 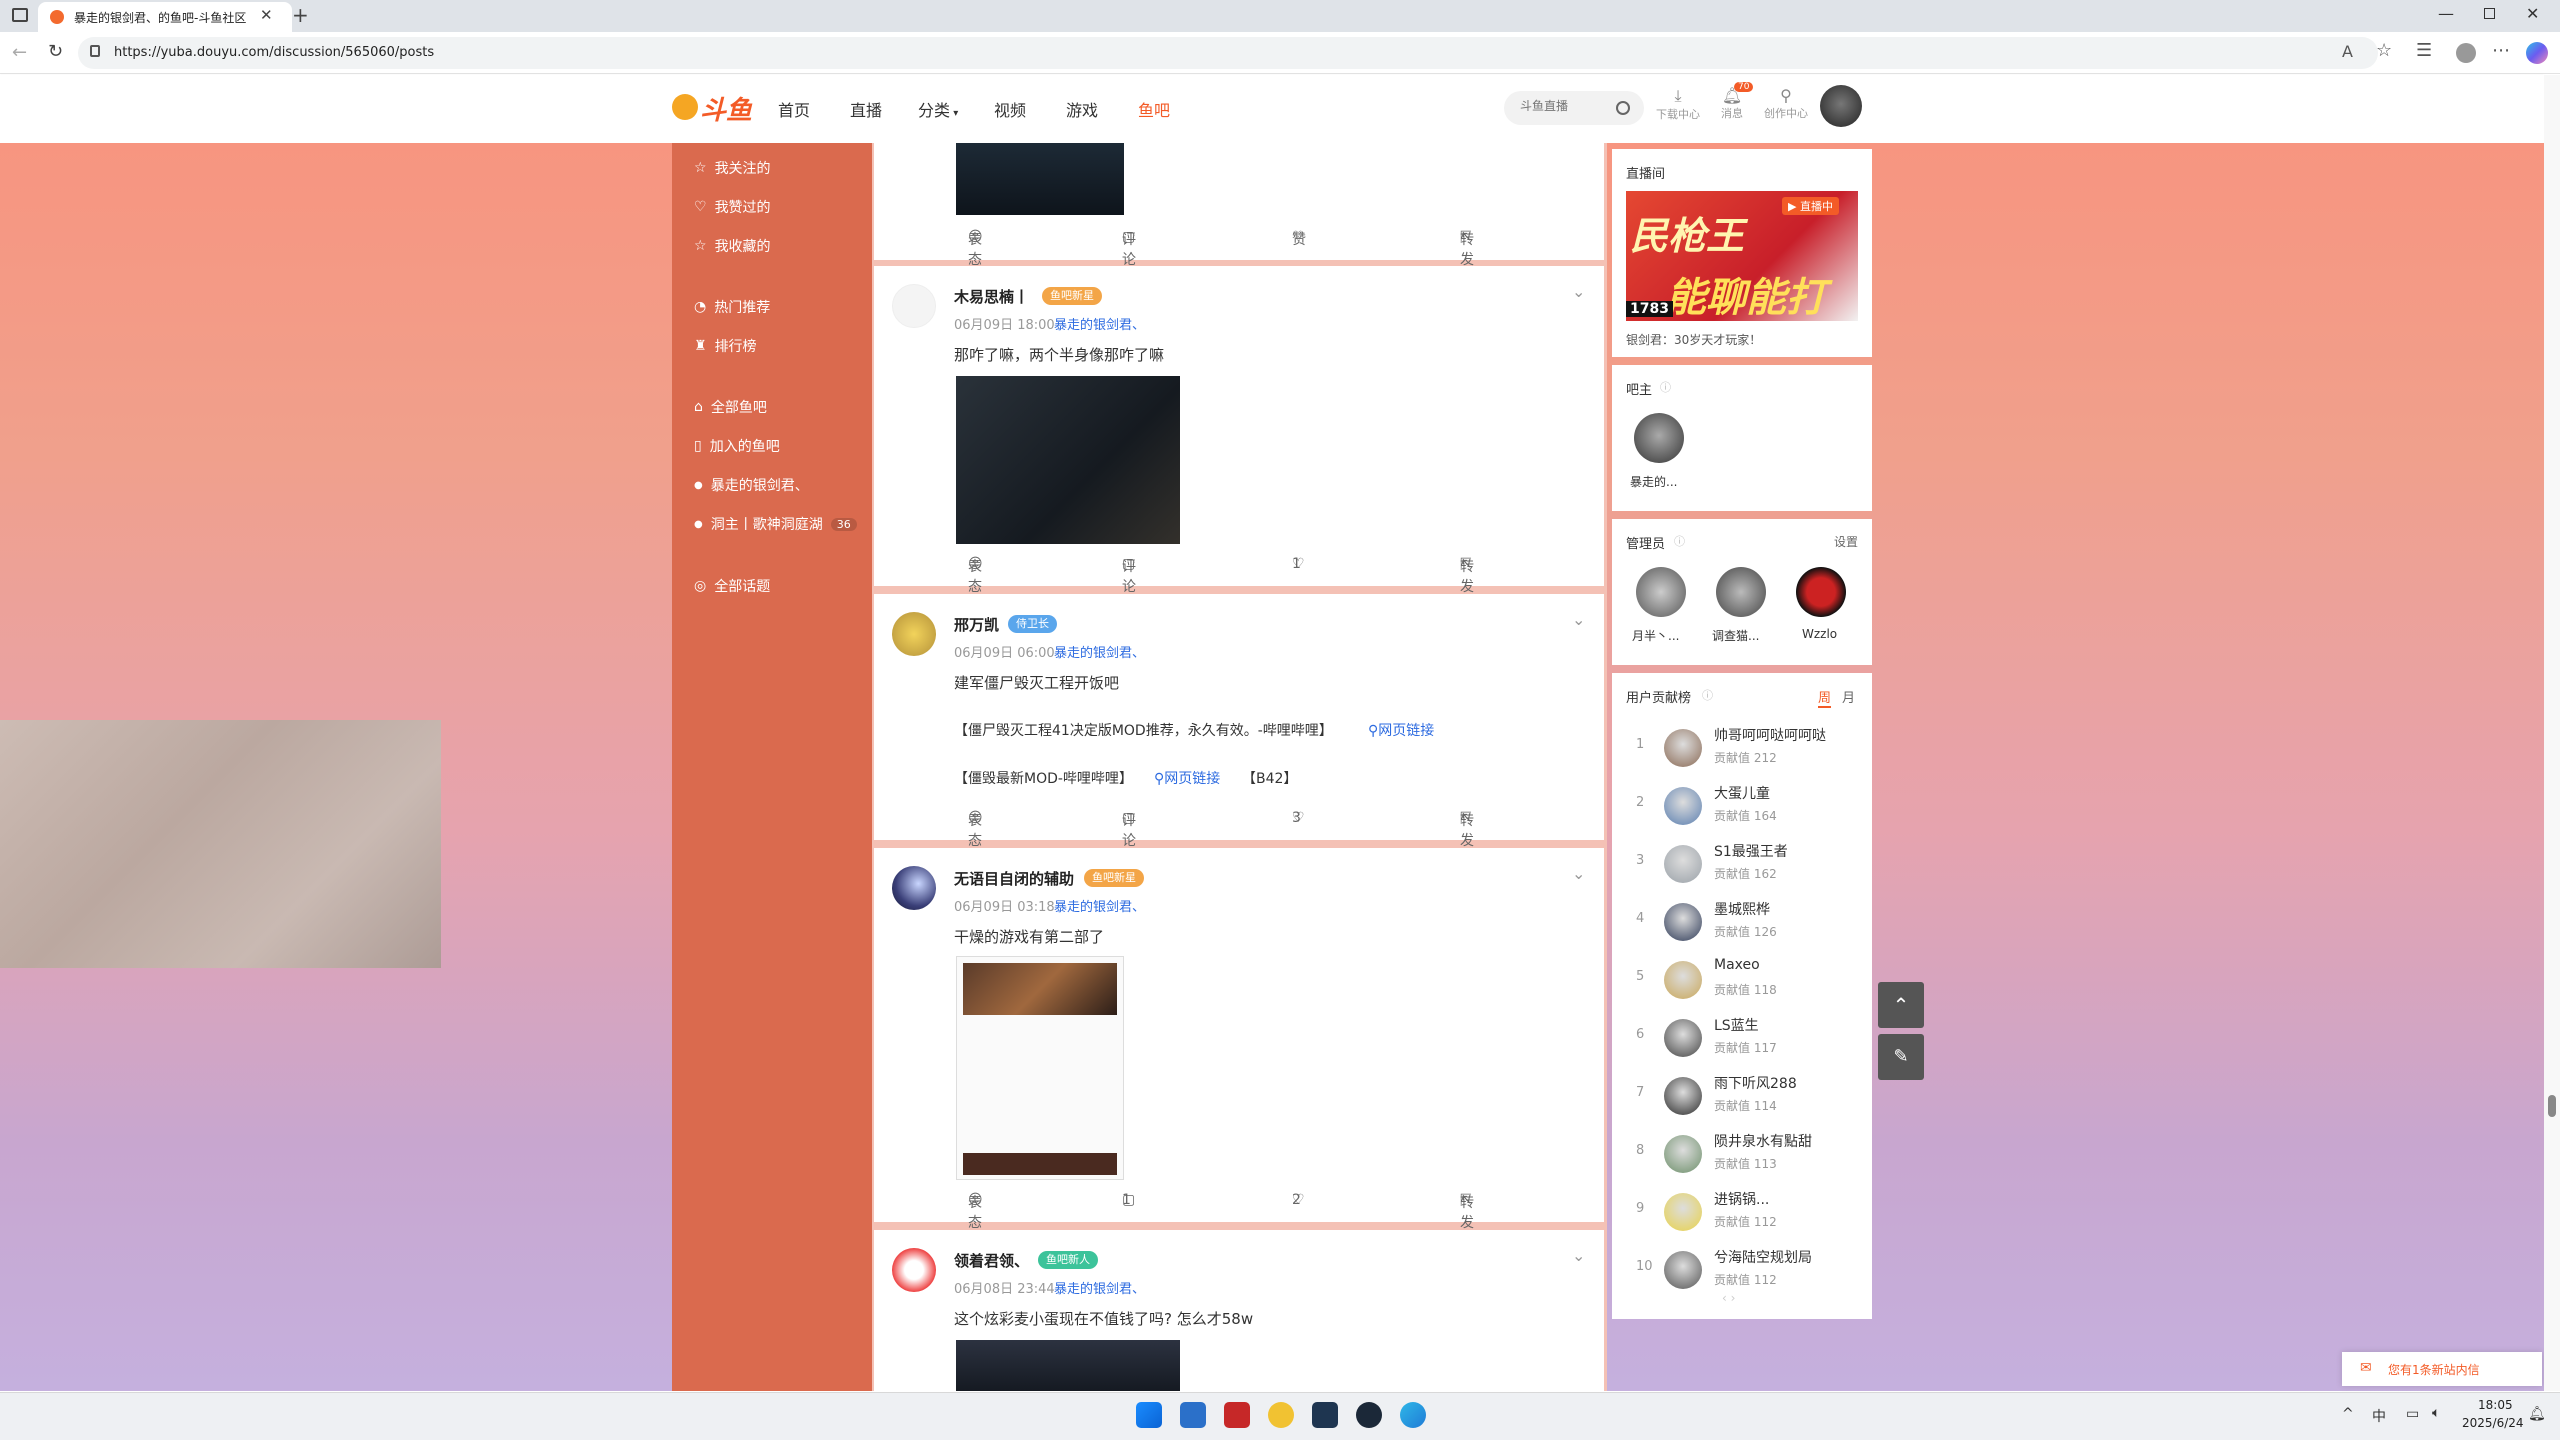 What do you see at coordinates (1082, 109) in the screenshot?
I see `nav-game: 游戏` at bounding box center [1082, 109].